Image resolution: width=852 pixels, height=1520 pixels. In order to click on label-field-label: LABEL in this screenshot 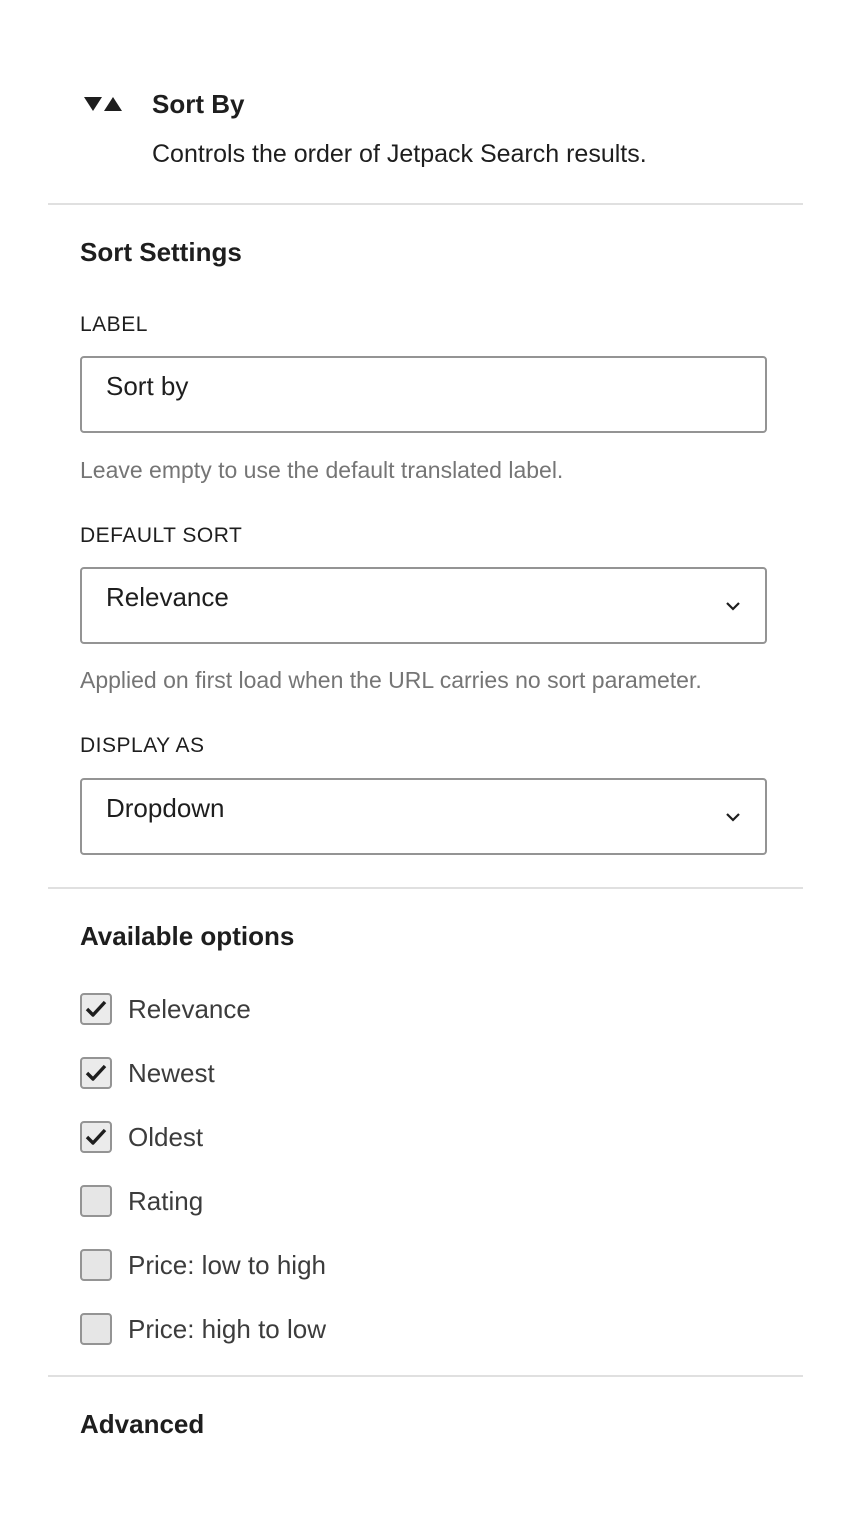, I will do `click(114, 324)`.